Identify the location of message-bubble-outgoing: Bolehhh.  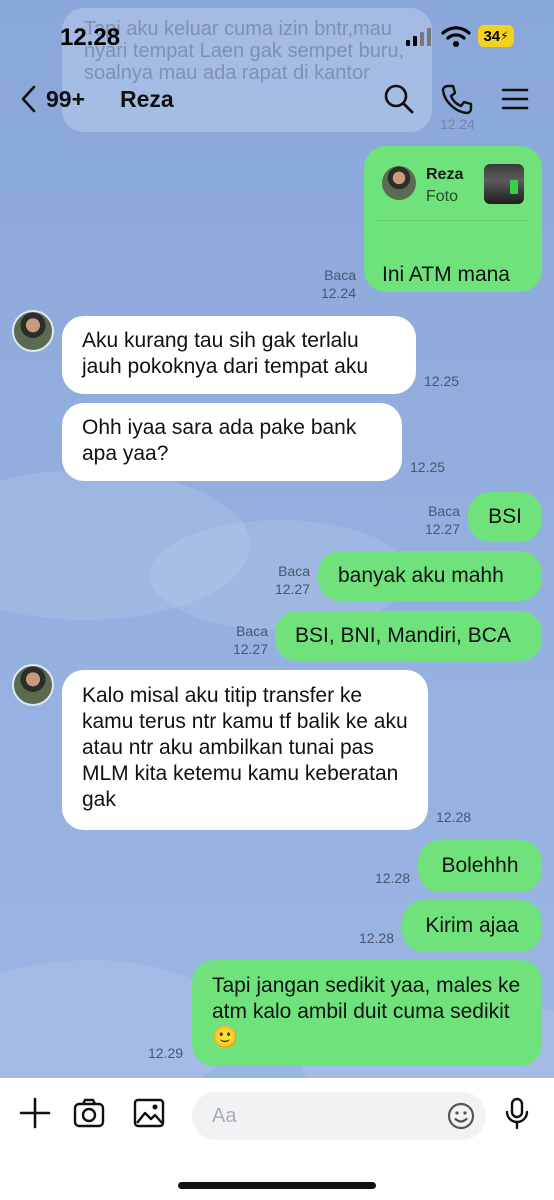
(480, 866).